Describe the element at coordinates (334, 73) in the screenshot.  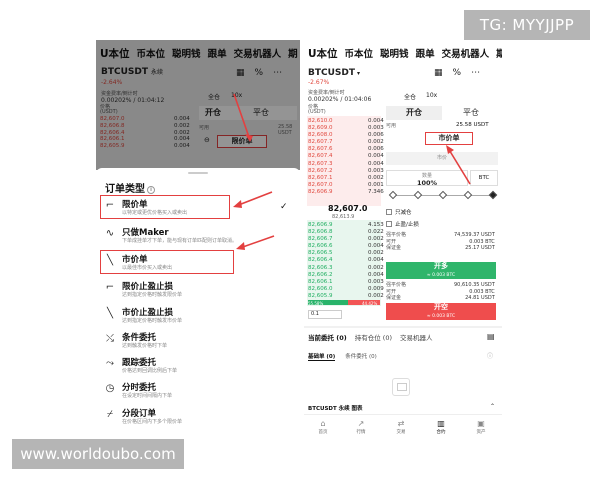
I see `pair-selector: BTCUSDT ▾` at that location.